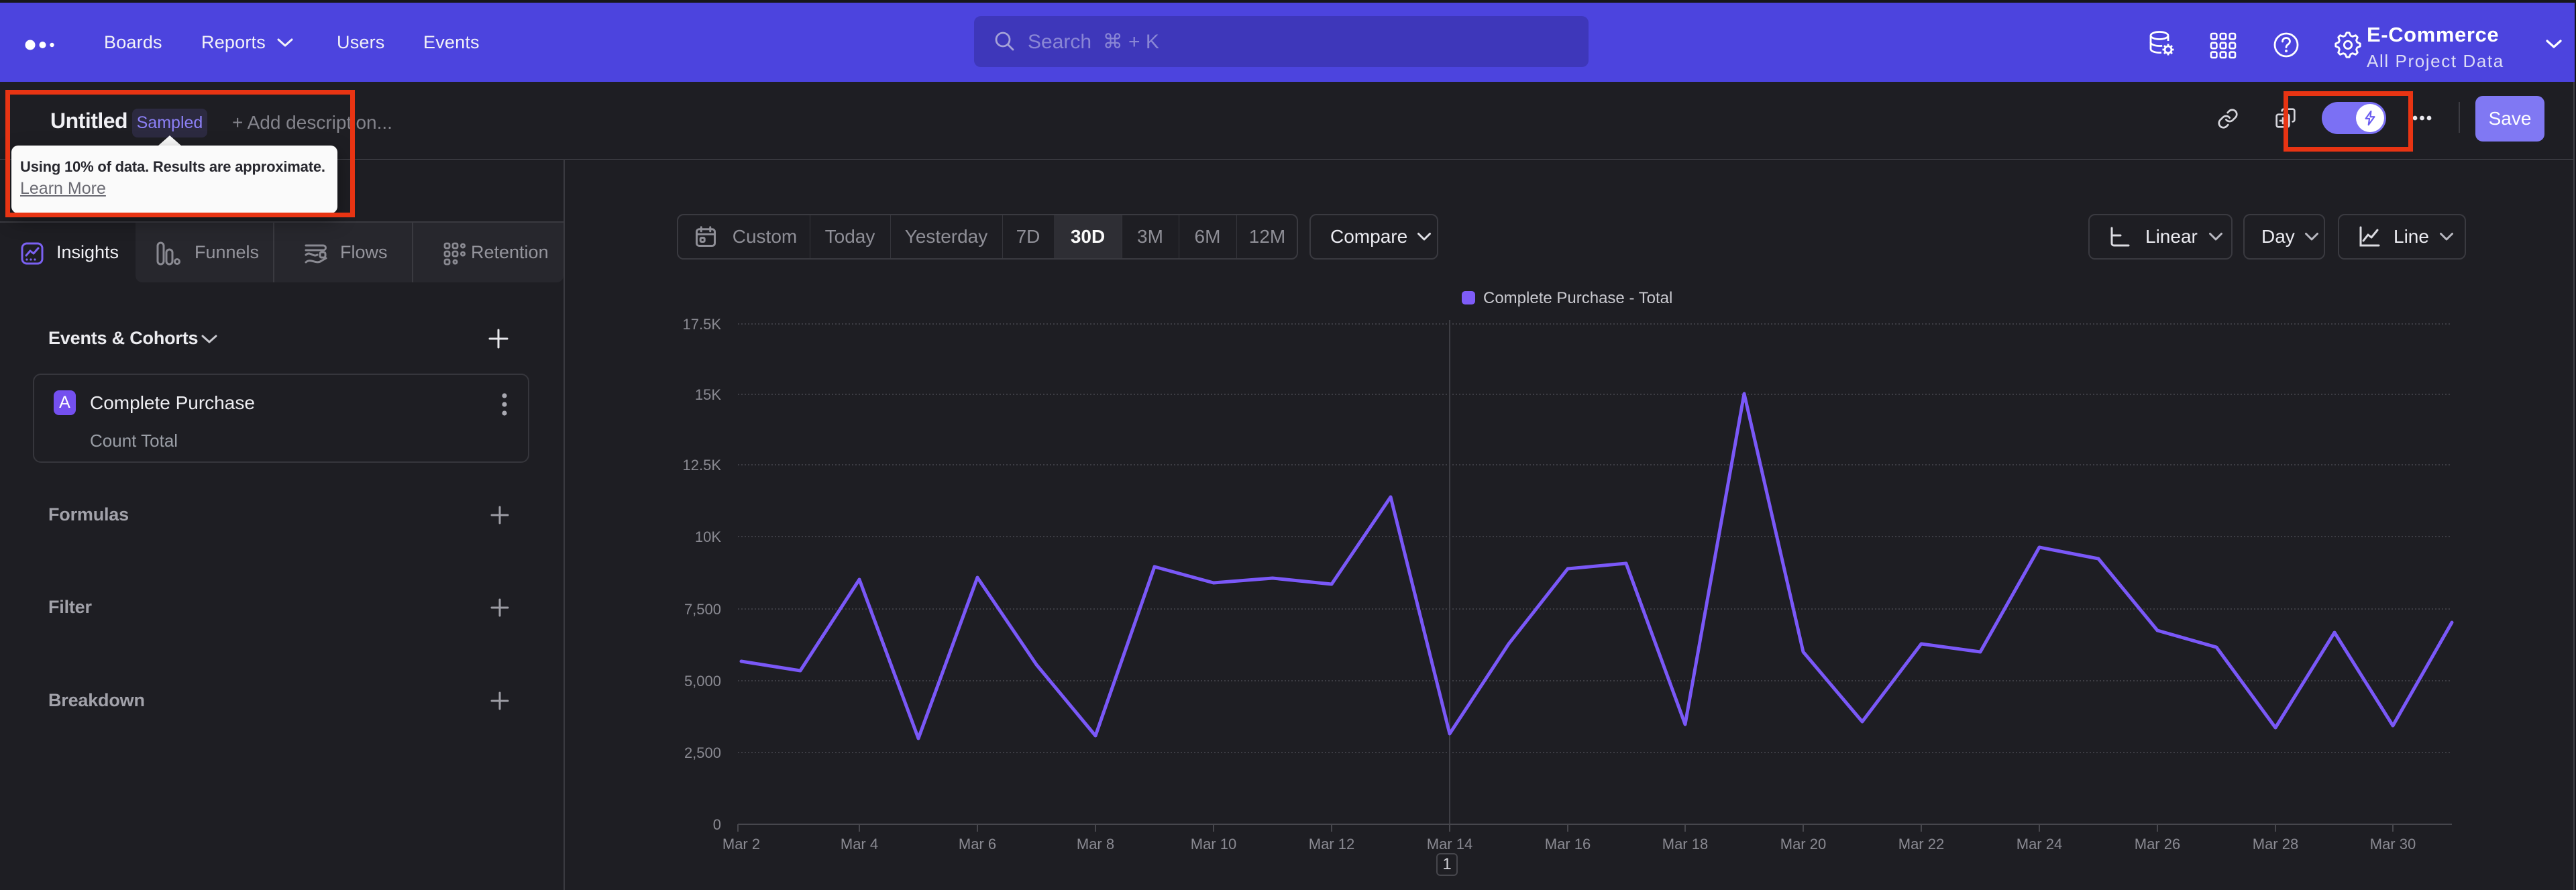 The width and height of the screenshot is (2576, 890). What do you see at coordinates (2039, 844) in the screenshot?
I see `svg-text: Mar 24` at bounding box center [2039, 844].